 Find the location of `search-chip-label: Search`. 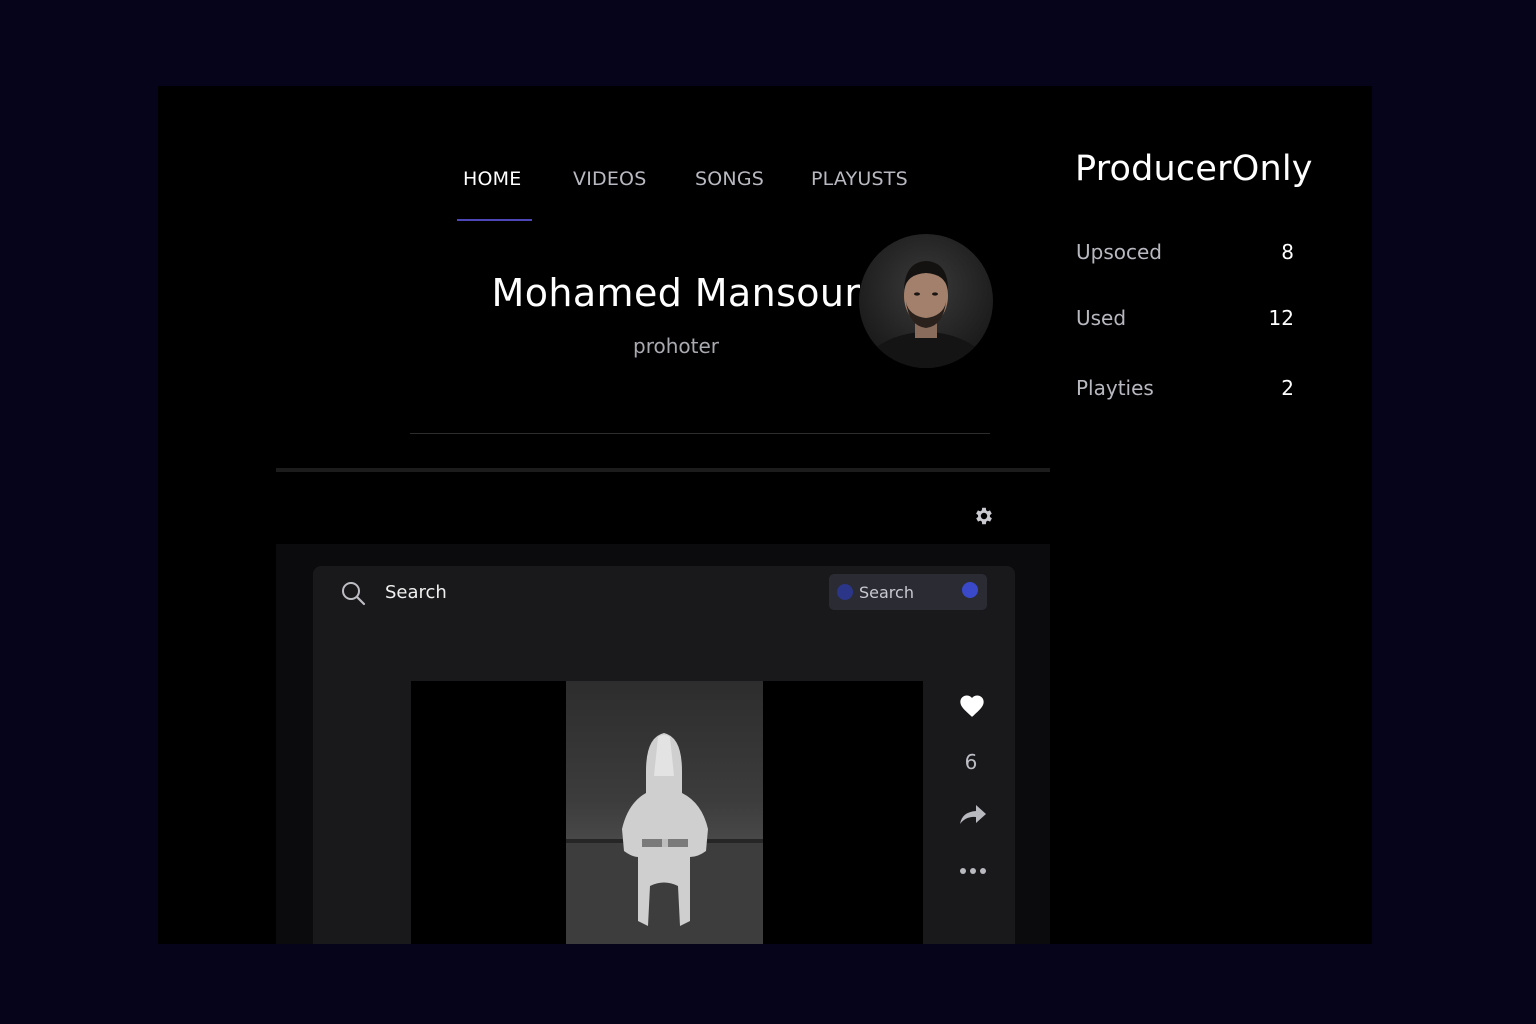

search-chip-label: Search is located at coordinates (886, 592).